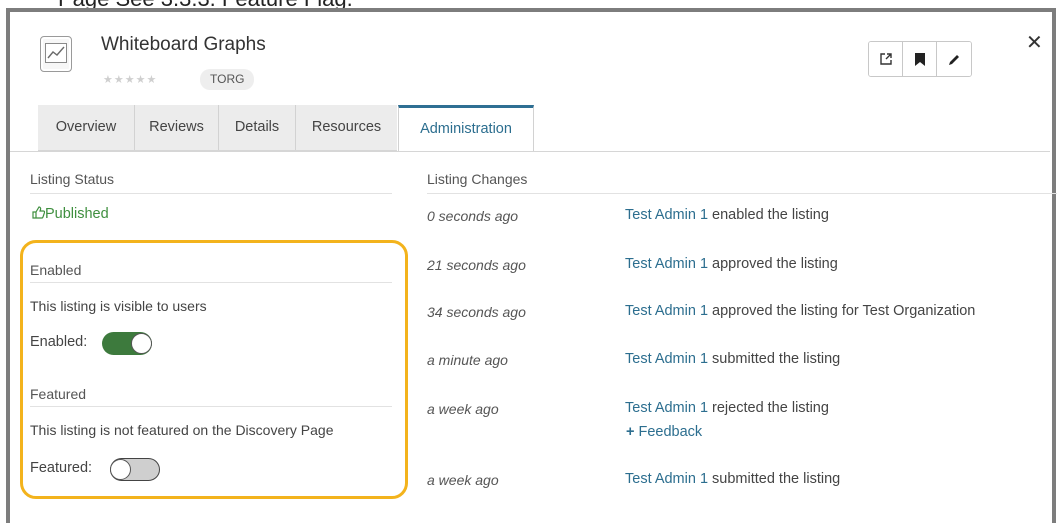 Image resolution: width=1062 pixels, height=523 pixels. I want to click on listing-title: Whiteboard Graphs, so click(183, 44).